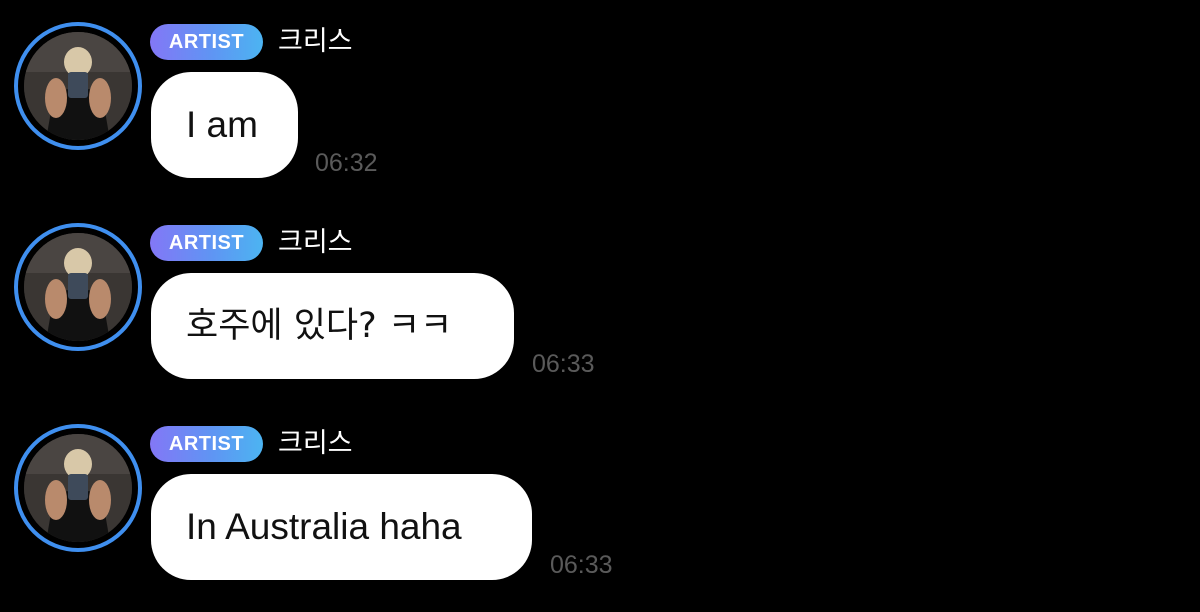 This screenshot has width=1200, height=612. Describe the element at coordinates (224, 125) in the screenshot. I see `message-bubble: I am` at that location.